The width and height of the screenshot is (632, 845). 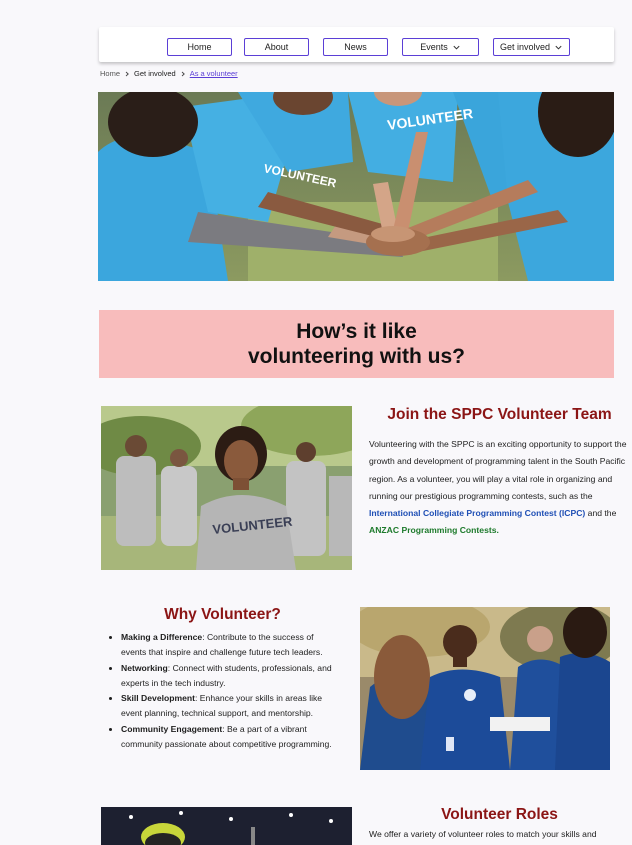 I want to click on join-text-middle: and the, so click(x=601, y=513).